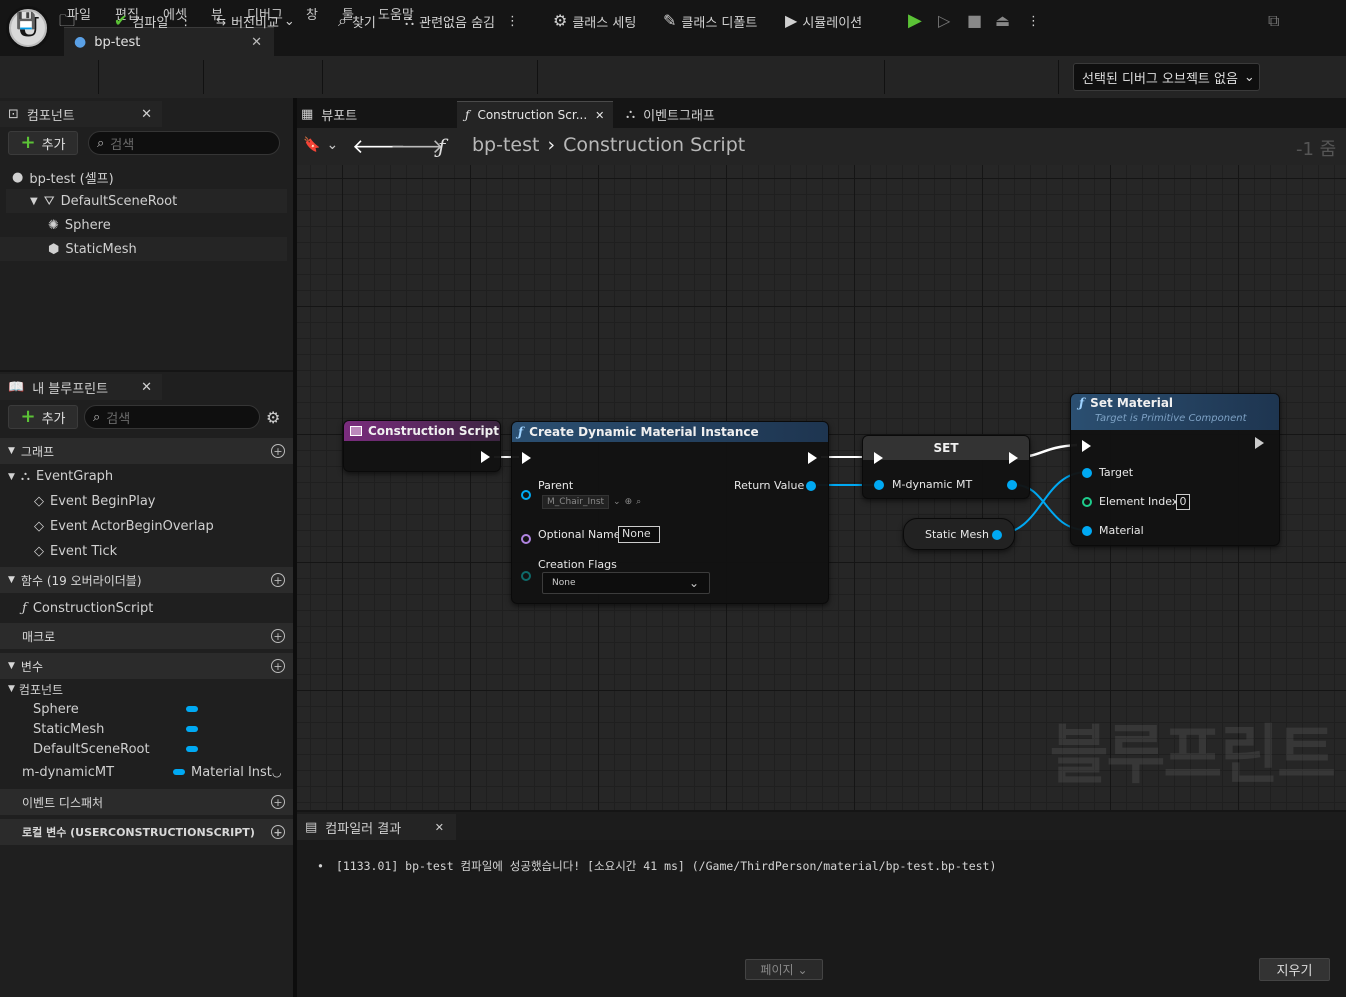  What do you see at coordinates (43, 143) in the screenshot?
I see `add-component-button: + 추가` at bounding box center [43, 143].